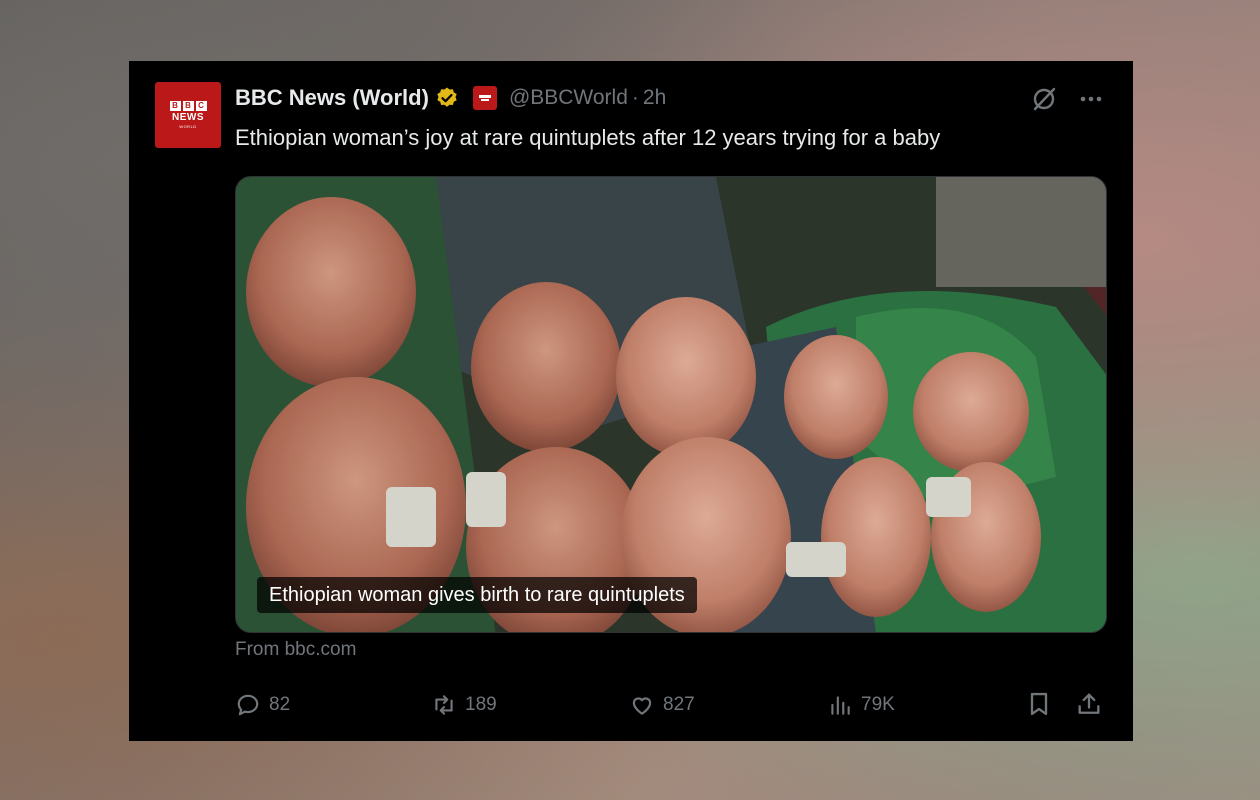  What do you see at coordinates (188, 117) in the screenshot?
I see `avatar-news-text: NEWS` at bounding box center [188, 117].